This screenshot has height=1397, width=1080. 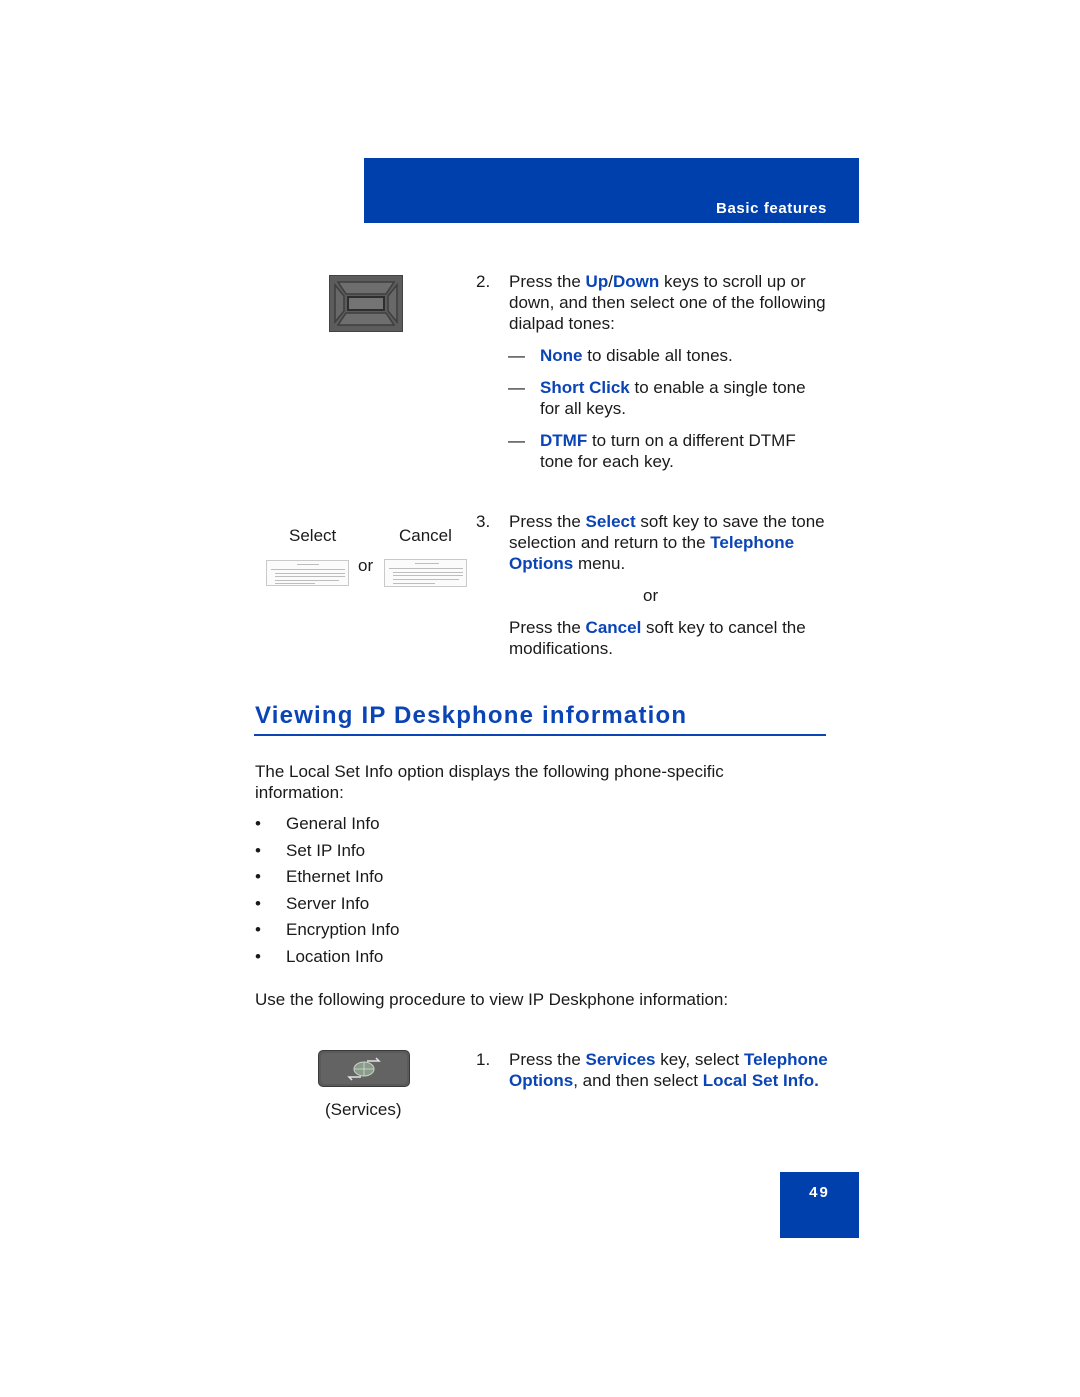 I want to click on or-separator: or, so click(x=651, y=595).